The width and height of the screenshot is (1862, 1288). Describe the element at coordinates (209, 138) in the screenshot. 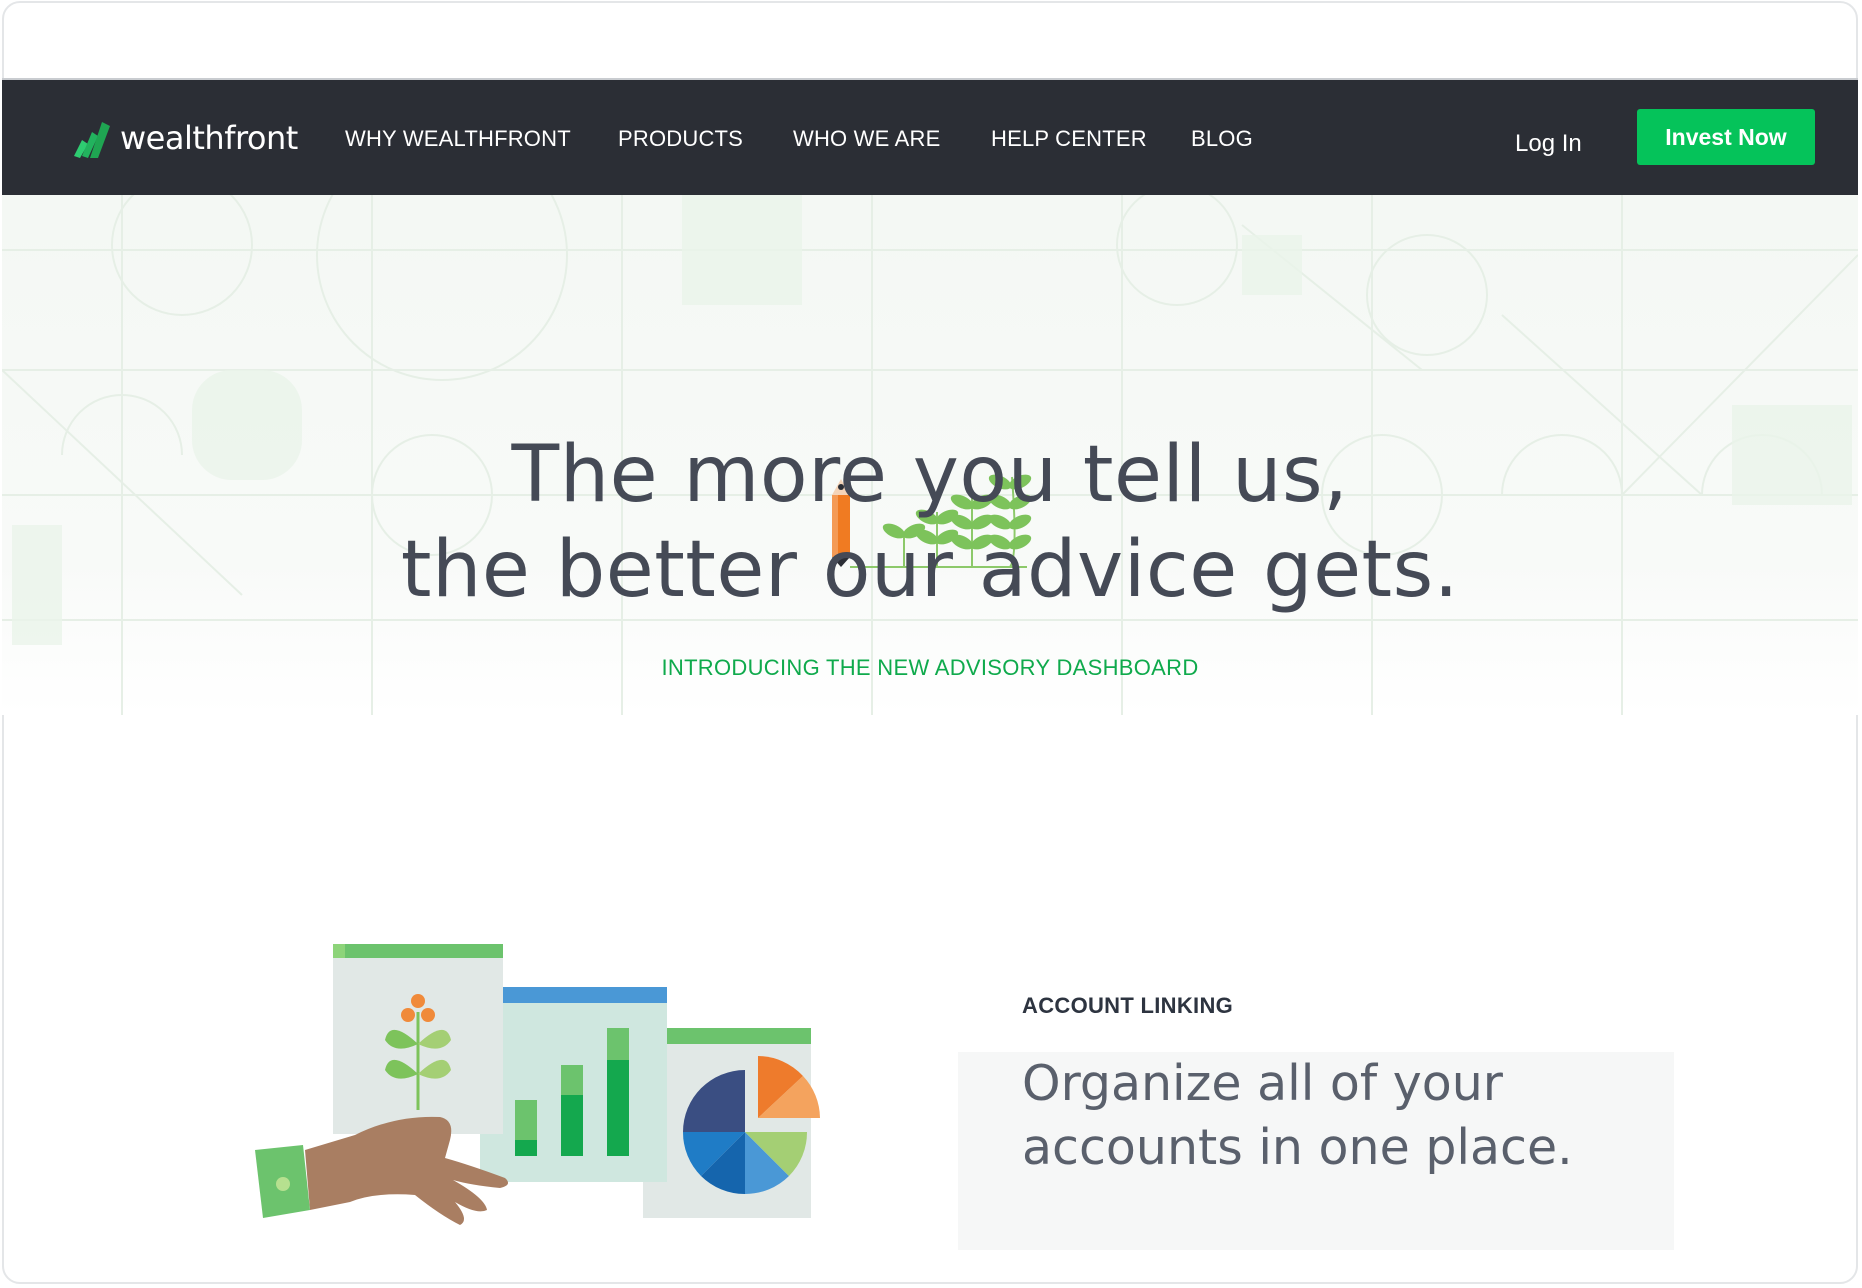

I see `brand-wordmark: wealthfront` at that location.